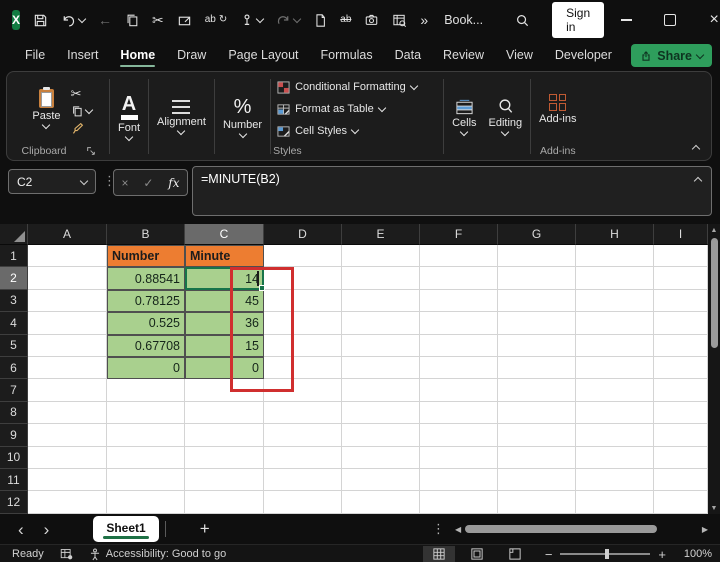 Image resolution: width=720 pixels, height=562 pixels. Describe the element at coordinates (381, 234) in the screenshot. I see `column-header-e: E` at that location.